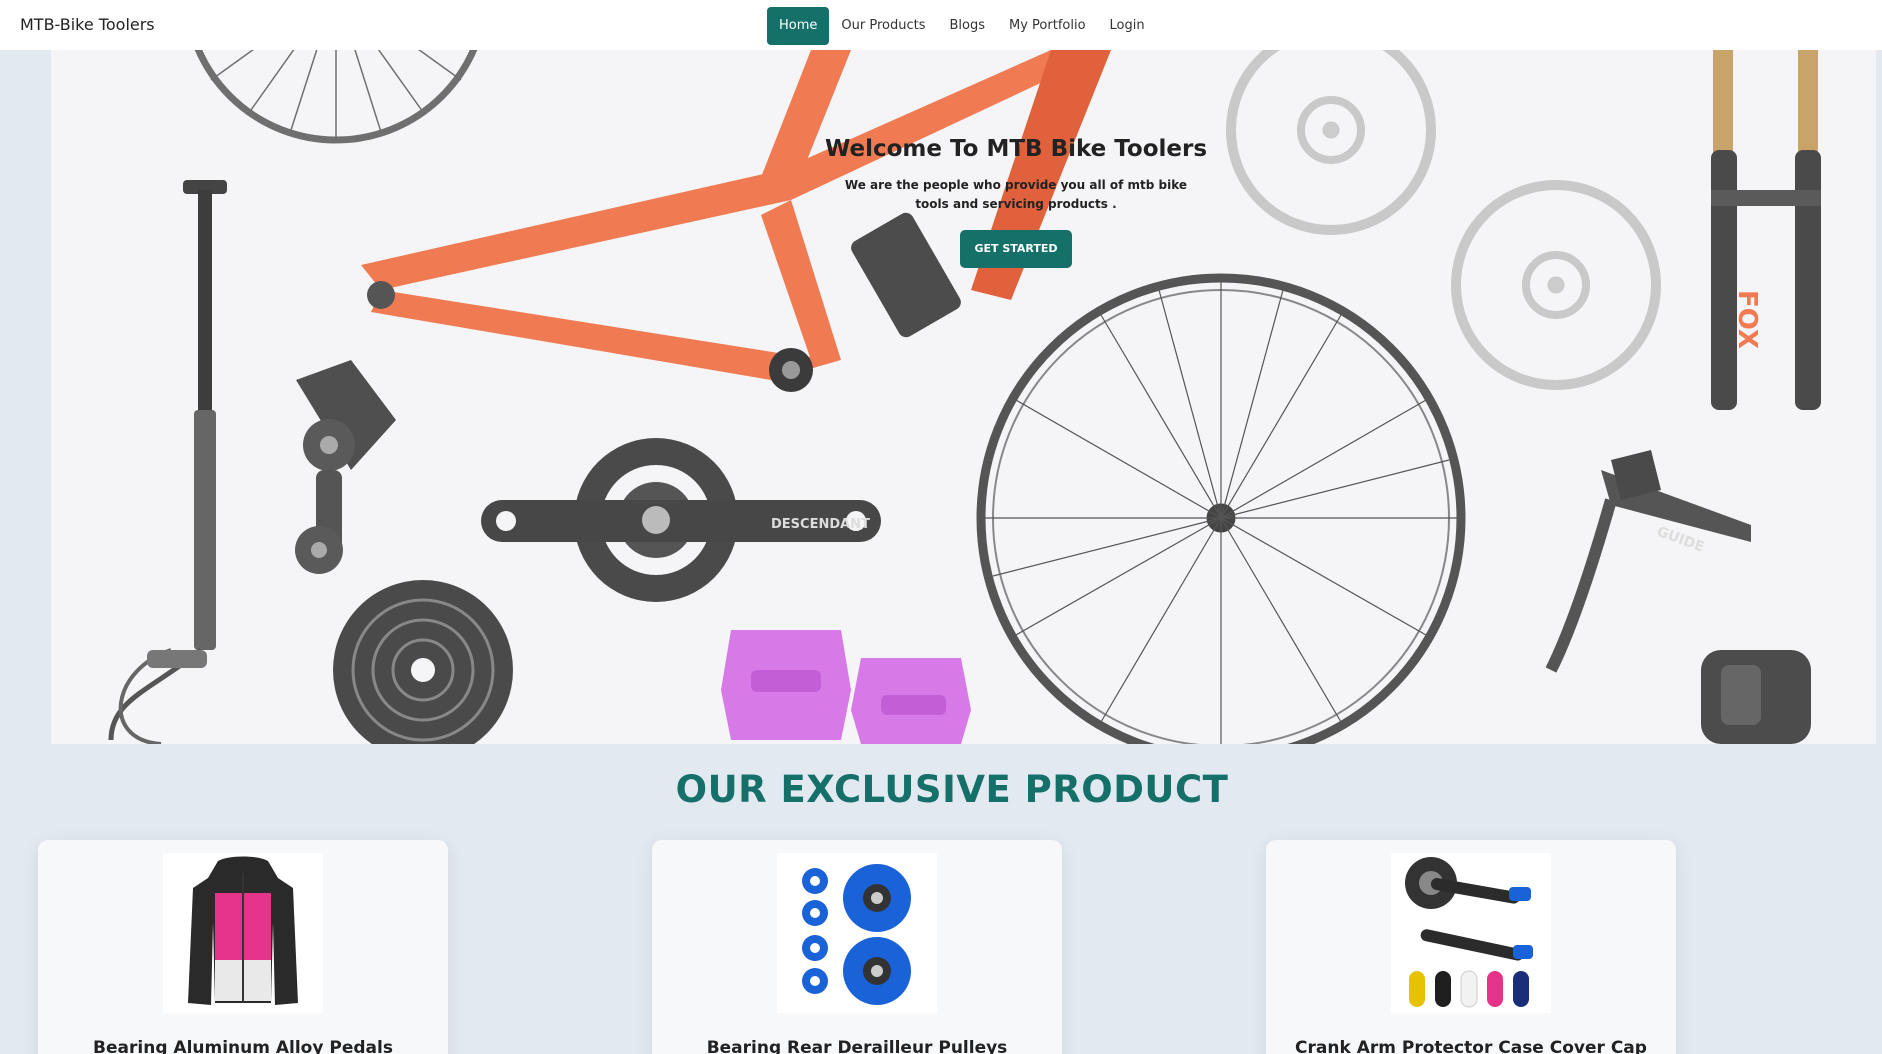 This screenshot has height=1054, width=1882. Describe the element at coordinates (857, 933) in the screenshot. I see `pulley-wheels-image` at that location.